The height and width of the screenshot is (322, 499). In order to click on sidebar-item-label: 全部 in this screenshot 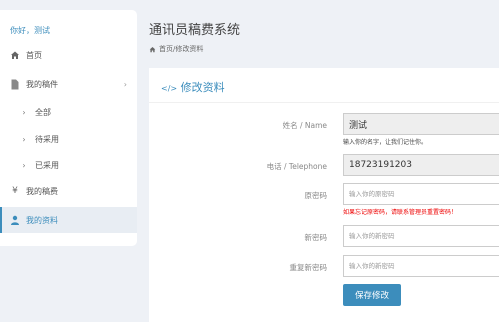, I will do `click(43, 112)`.